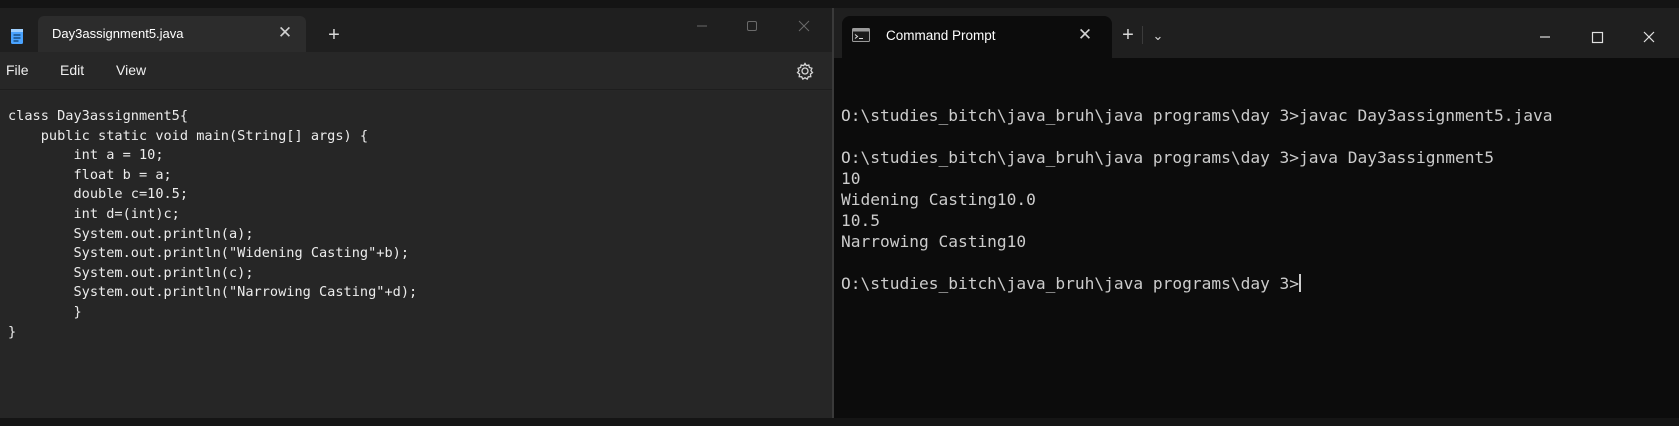  What do you see at coordinates (1196, 220) in the screenshot?
I see `console-line: 10.5` at bounding box center [1196, 220].